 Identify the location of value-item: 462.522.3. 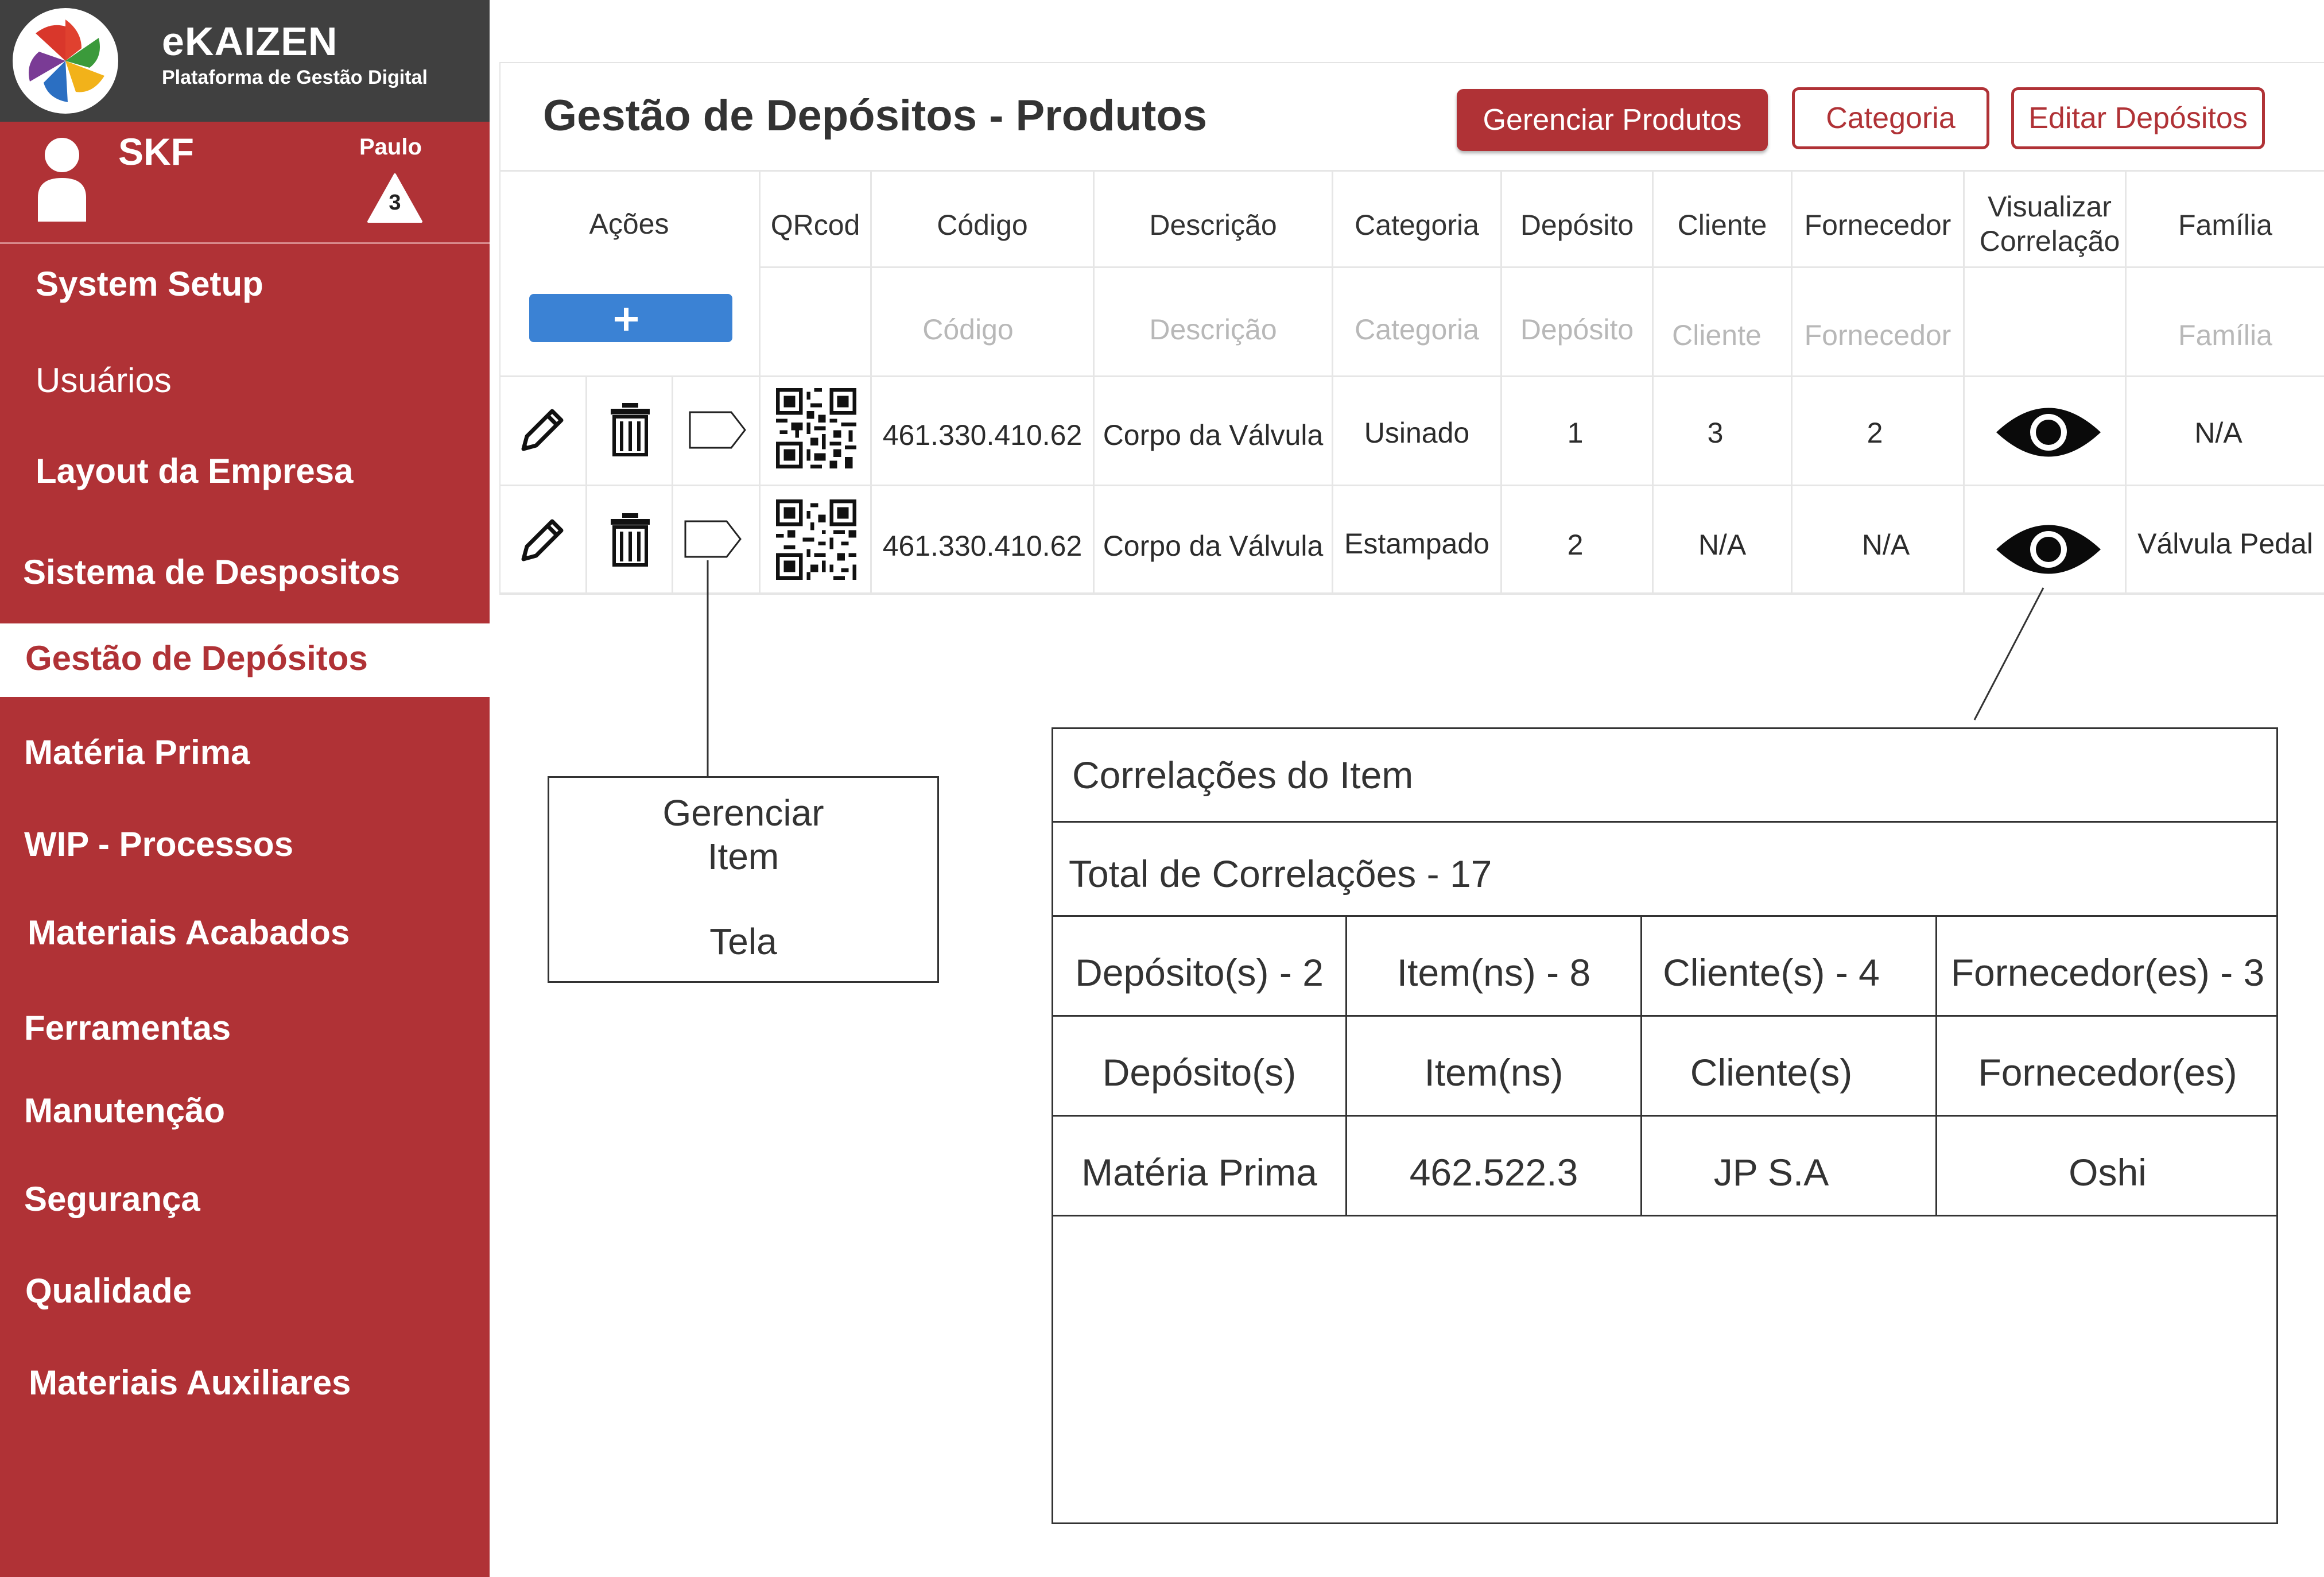
(1493, 1172).